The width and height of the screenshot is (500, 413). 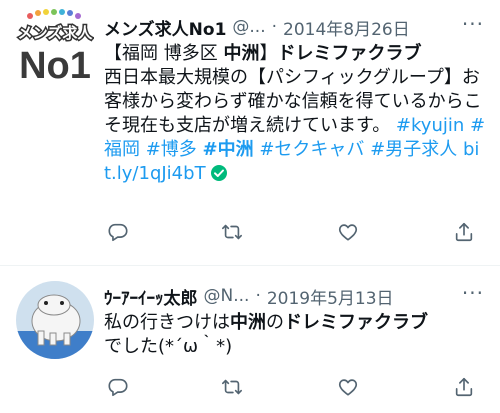 What do you see at coordinates (268, 53) in the screenshot?
I see `text-segment: 】` at bounding box center [268, 53].